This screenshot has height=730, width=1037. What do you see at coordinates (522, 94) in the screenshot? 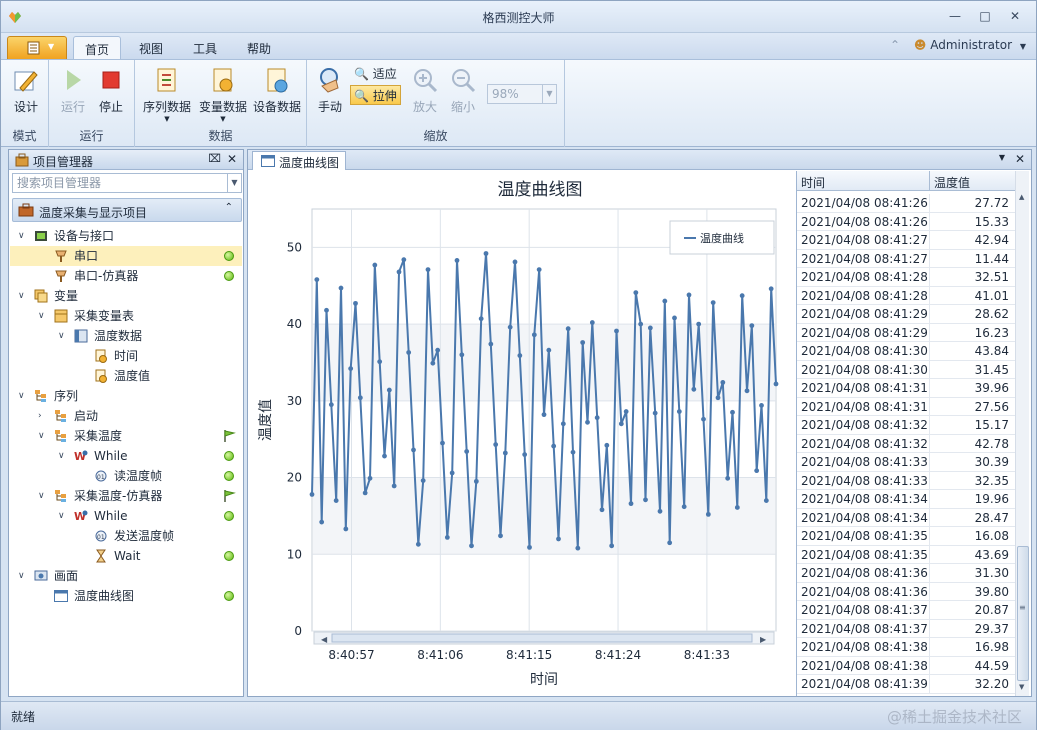
I see `zoom-level-select: 98% ▼` at bounding box center [522, 94].